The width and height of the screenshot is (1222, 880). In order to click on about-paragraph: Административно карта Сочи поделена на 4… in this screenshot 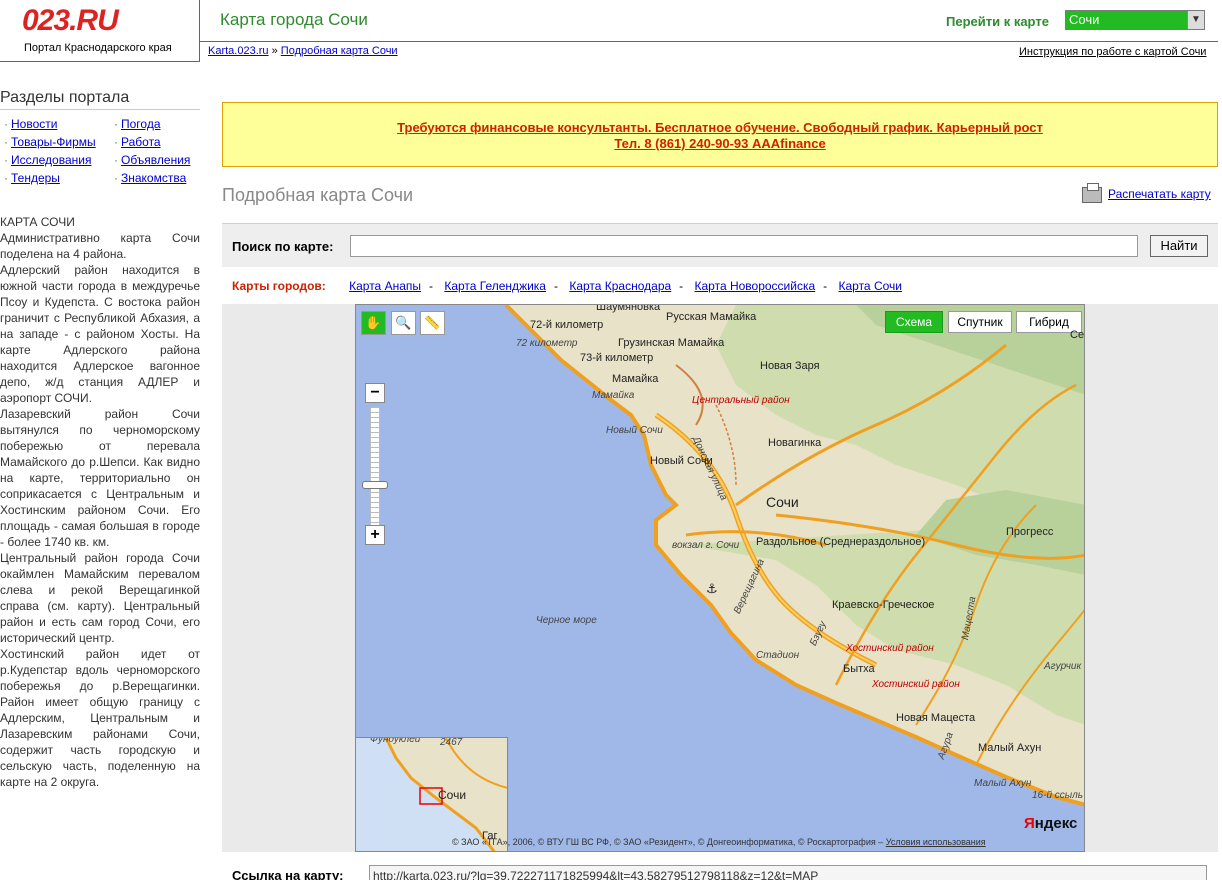, I will do `click(100, 246)`.